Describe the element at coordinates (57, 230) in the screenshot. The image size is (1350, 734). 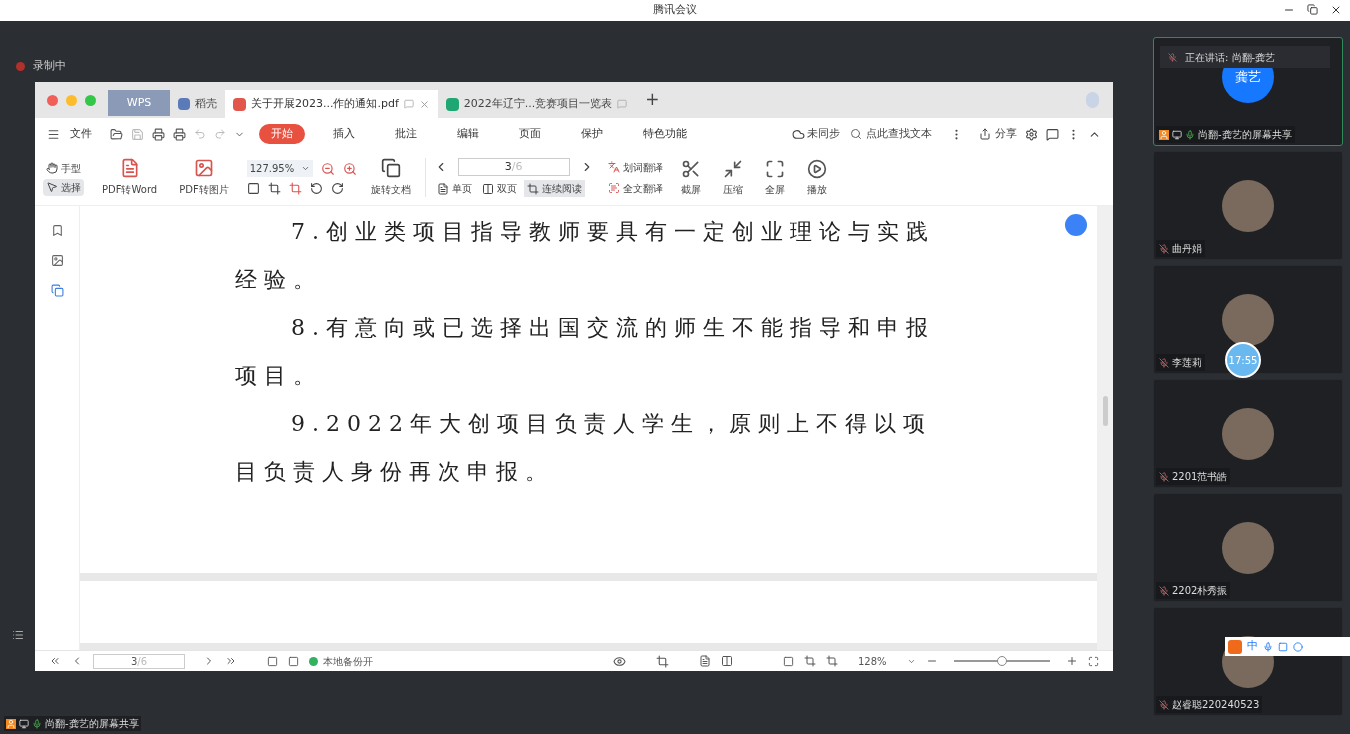
I see `bookmark-icon` at that location.